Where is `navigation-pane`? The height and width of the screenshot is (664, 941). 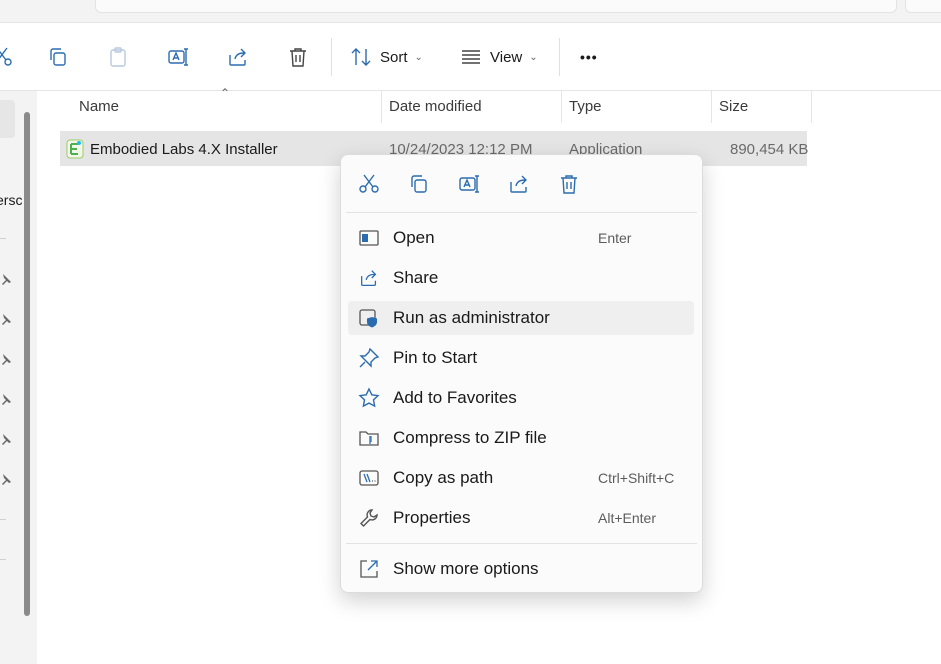 navigation-pane is located at coordinates (18, 377).